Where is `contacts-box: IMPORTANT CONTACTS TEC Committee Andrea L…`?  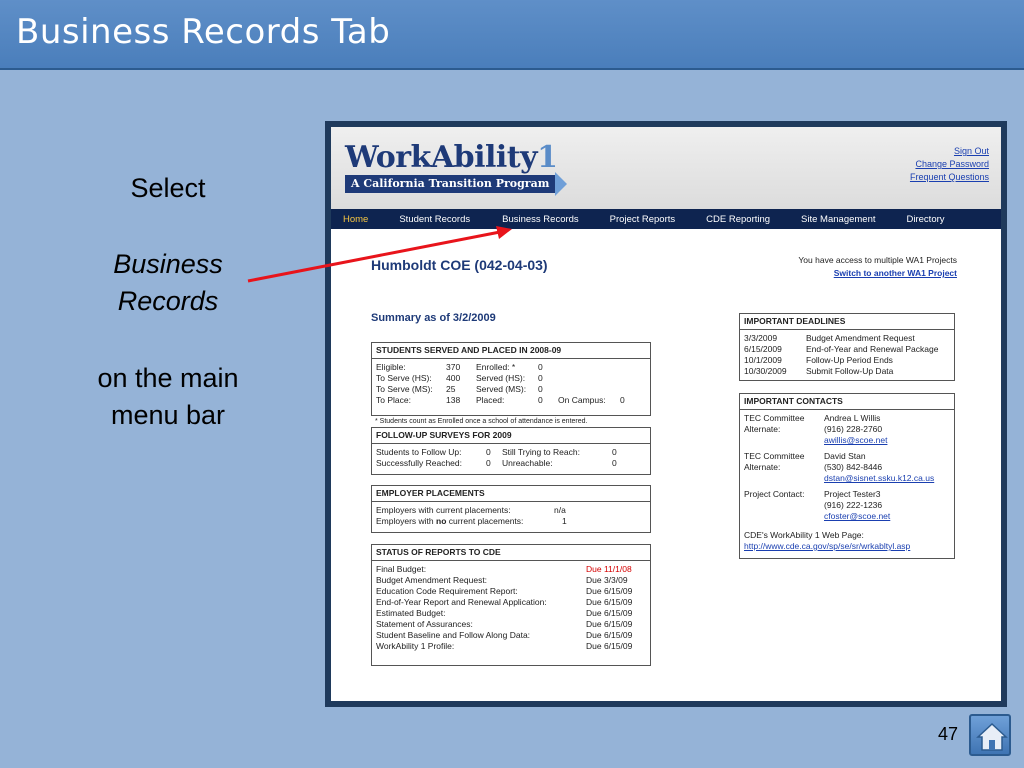 contacts-box: IMPORTANT CONTACTS TEC Committee Andrea L… is located at coordinates (847, 476).